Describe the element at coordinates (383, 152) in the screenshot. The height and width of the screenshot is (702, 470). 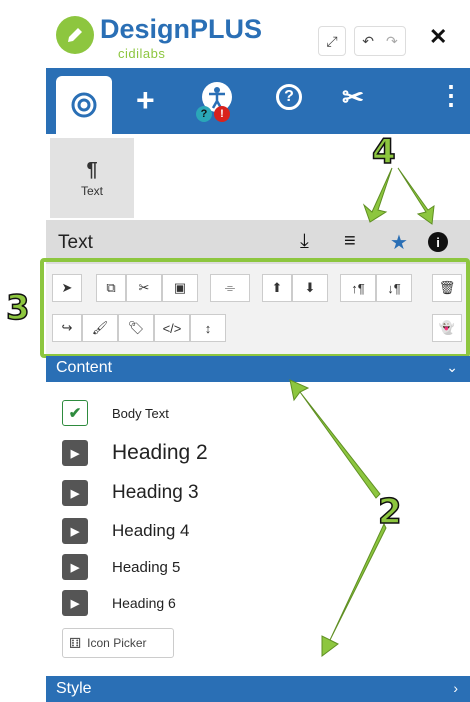
I see `annotation-4: 4` at that location.